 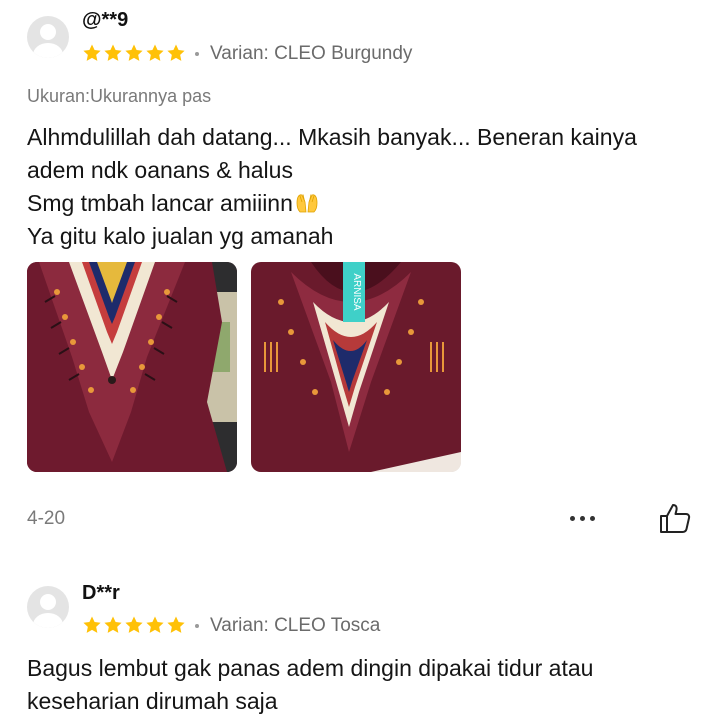 I want to click on review-text-line: Ya gitu kalo jualan yg amanah, so click(x=180, y=236).